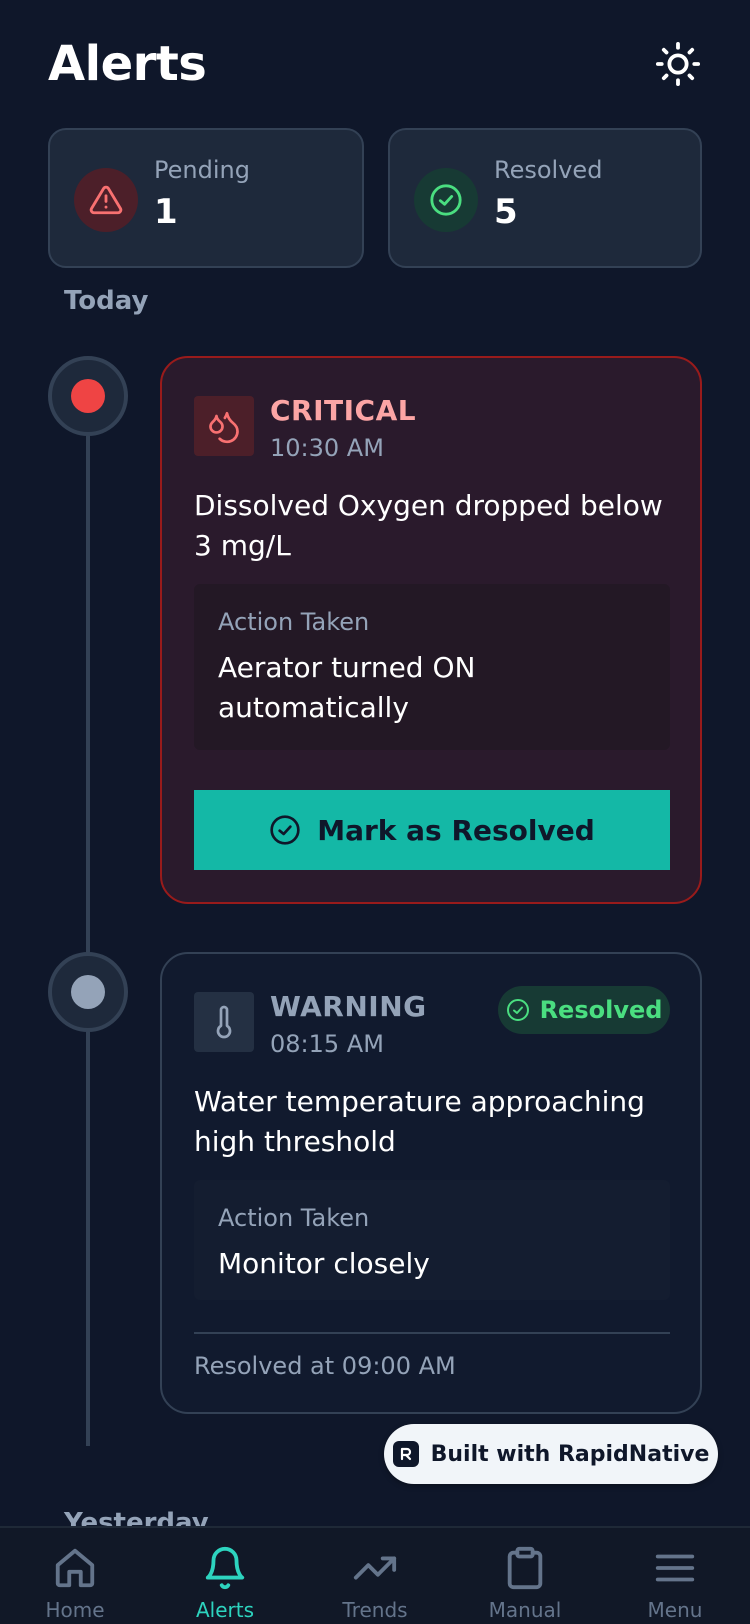  I want to click on action-taken-text: Monitor closely, so click(324, 1263).